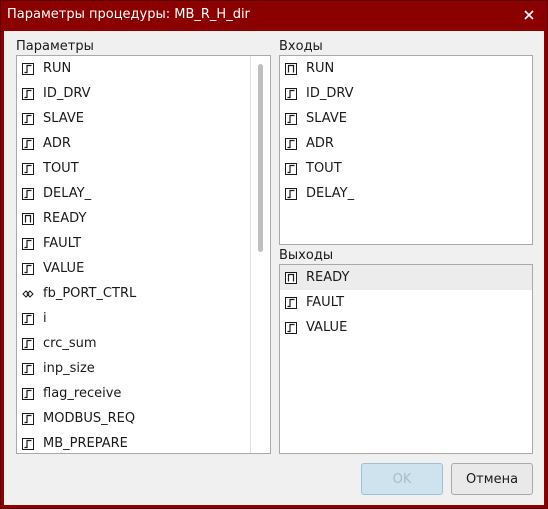 This screenshot has height=509, width=548. What do you see at coordinates (133, 243) in the screenshot?
I see `params-list-item: FAULT` at bounding box center [133, 243].